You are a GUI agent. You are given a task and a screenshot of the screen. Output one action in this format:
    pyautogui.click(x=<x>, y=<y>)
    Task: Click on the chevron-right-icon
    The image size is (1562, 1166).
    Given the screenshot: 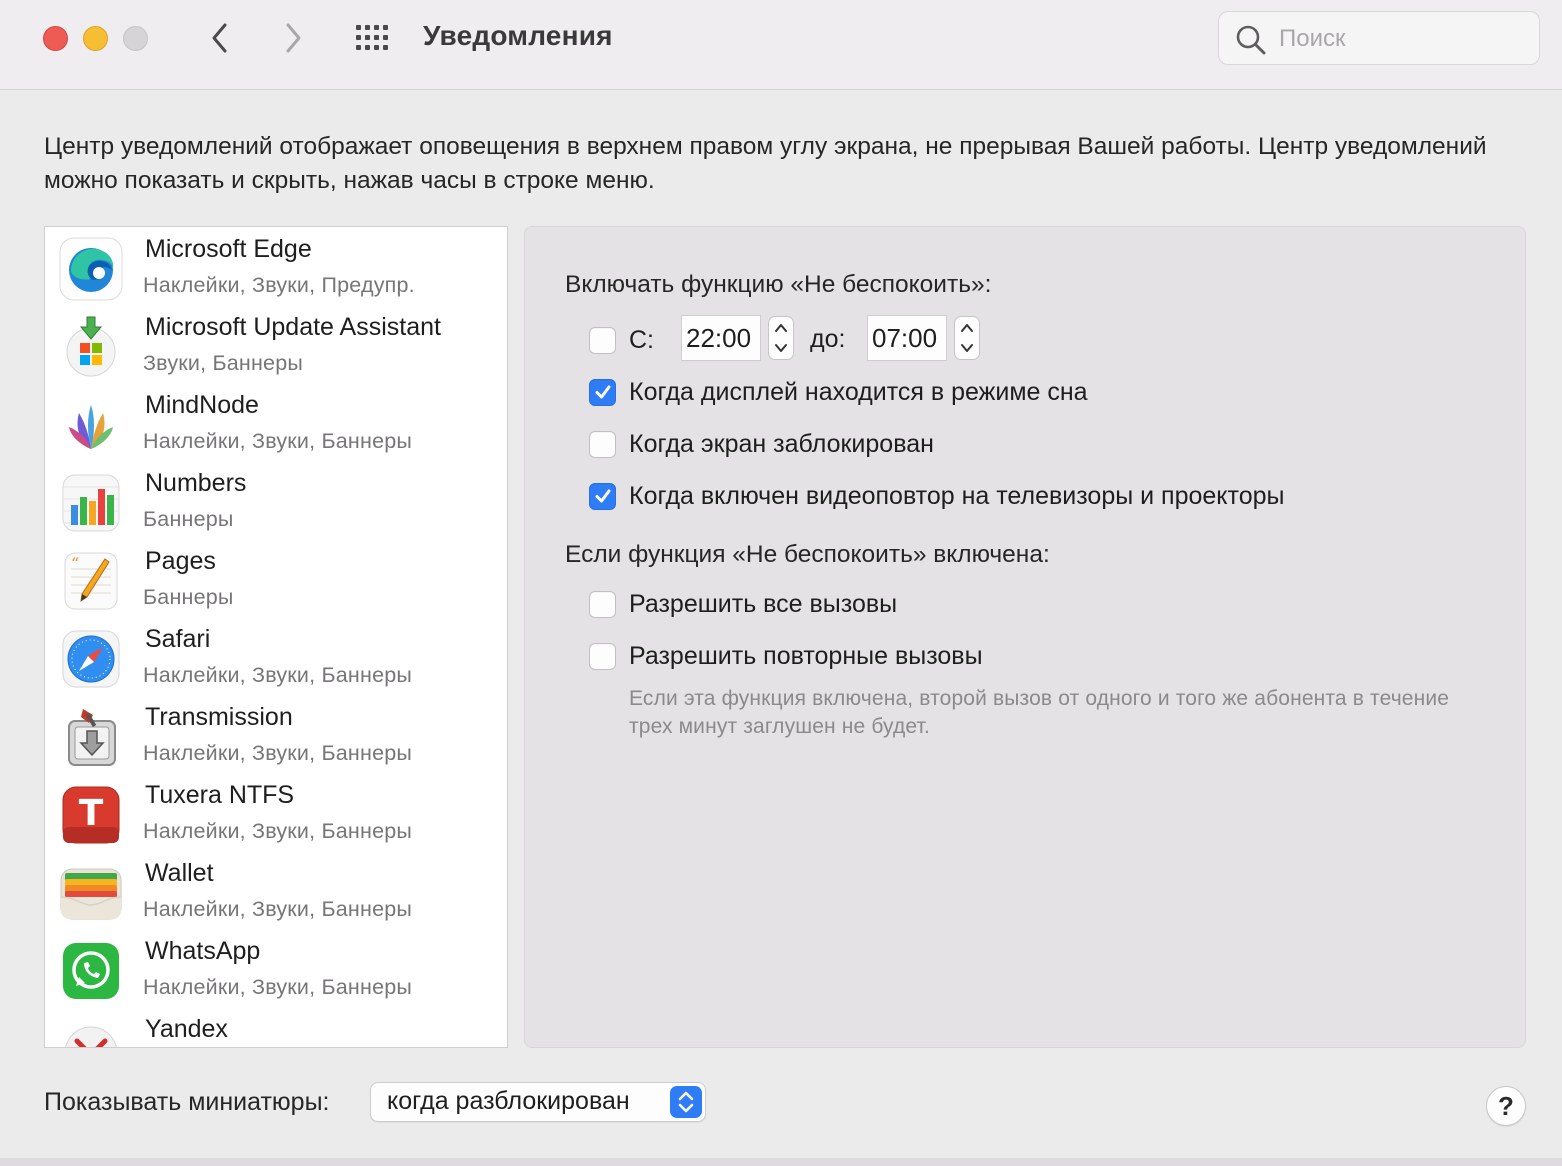 What is the action you would take?
    pyautogui.click(x=293, y=38)
    